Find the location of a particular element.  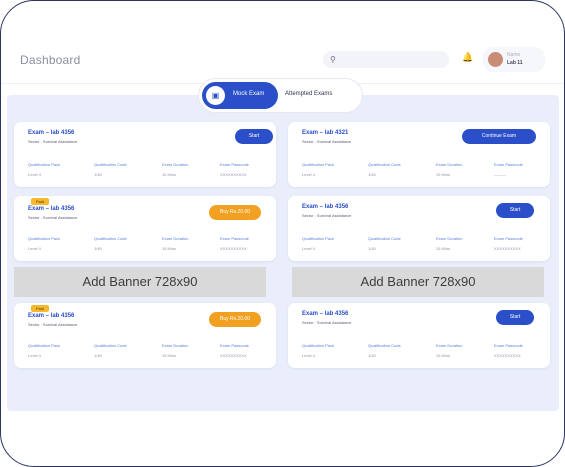

top-header: Dashboard ⚲ 🔔 Name Lab 11 is located at coordinates (282, 62).